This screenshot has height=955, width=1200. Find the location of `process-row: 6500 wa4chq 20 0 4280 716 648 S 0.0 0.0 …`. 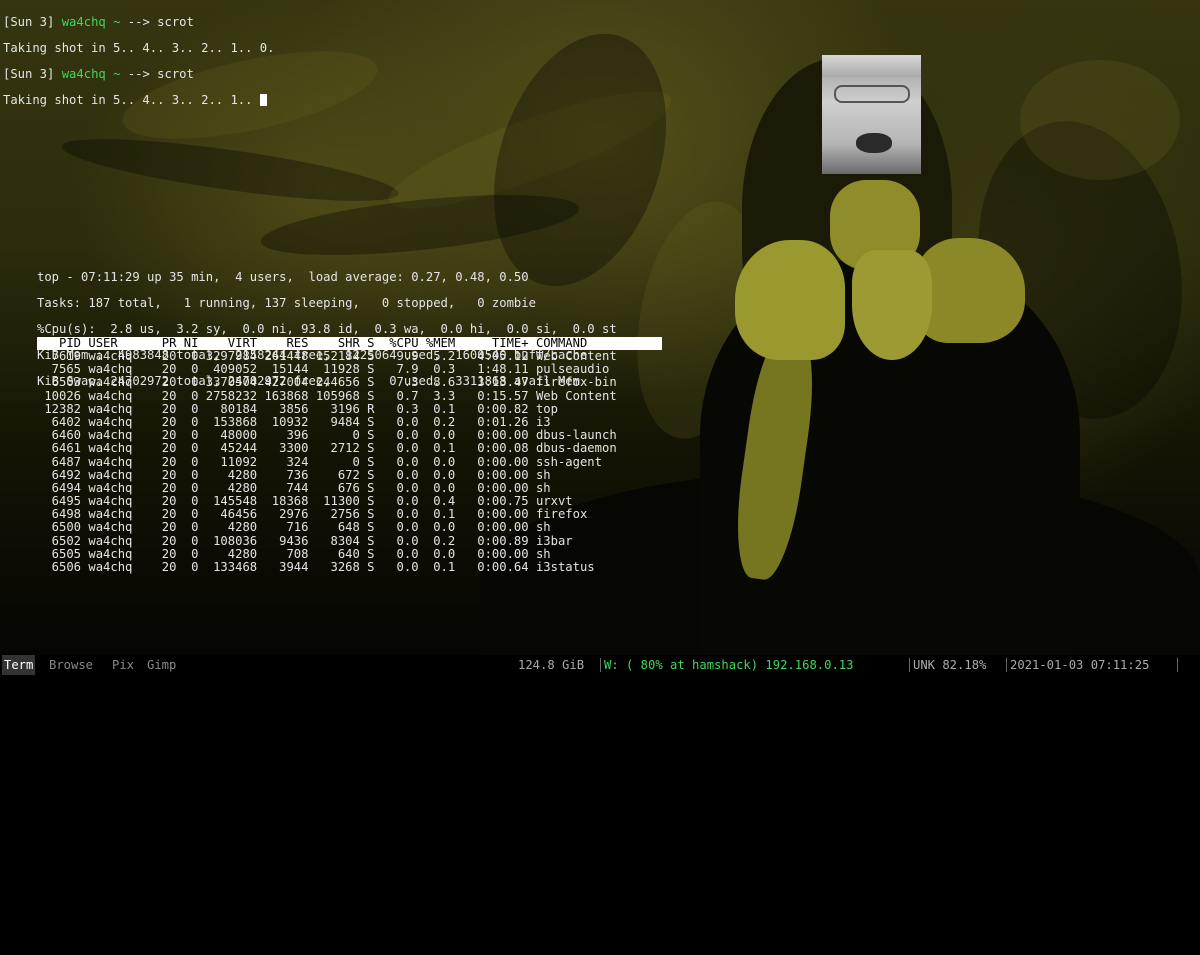

process-row: 6500 wa4chq 20 0 4280 716 648 S 0.0 0.0 … is located at coordinates (294, 527).